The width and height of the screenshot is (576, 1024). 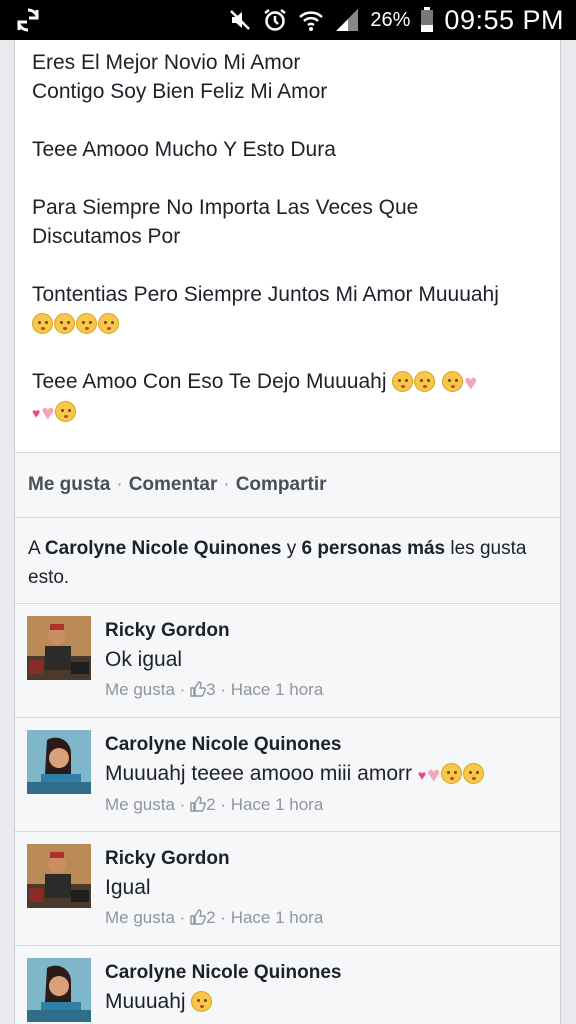 I want to click on battery-percent: 26%, so click(x=390, y=19).